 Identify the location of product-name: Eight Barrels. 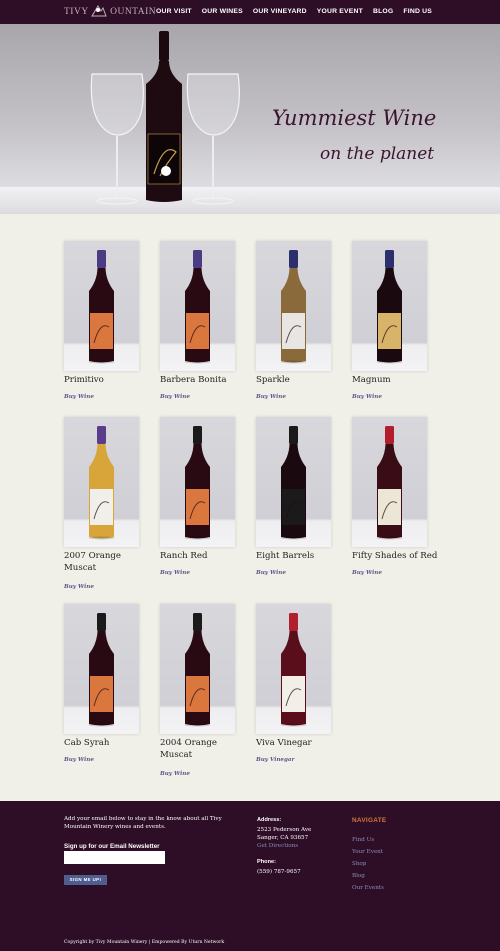
(306, 556).